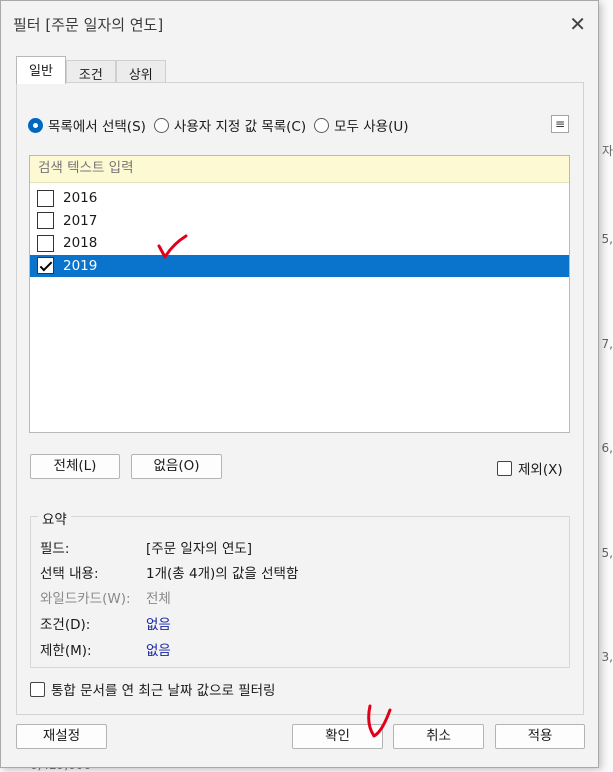 The image size is (613, 772). I want to click on tab-top: 상위, so click(140, 72).